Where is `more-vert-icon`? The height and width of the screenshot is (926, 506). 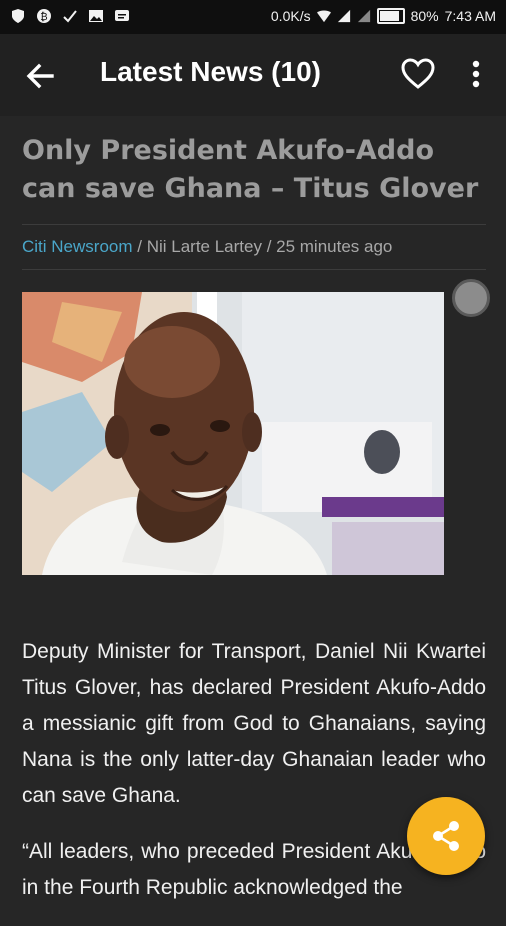
more-vert-icon is located at coordinates (476, 74).